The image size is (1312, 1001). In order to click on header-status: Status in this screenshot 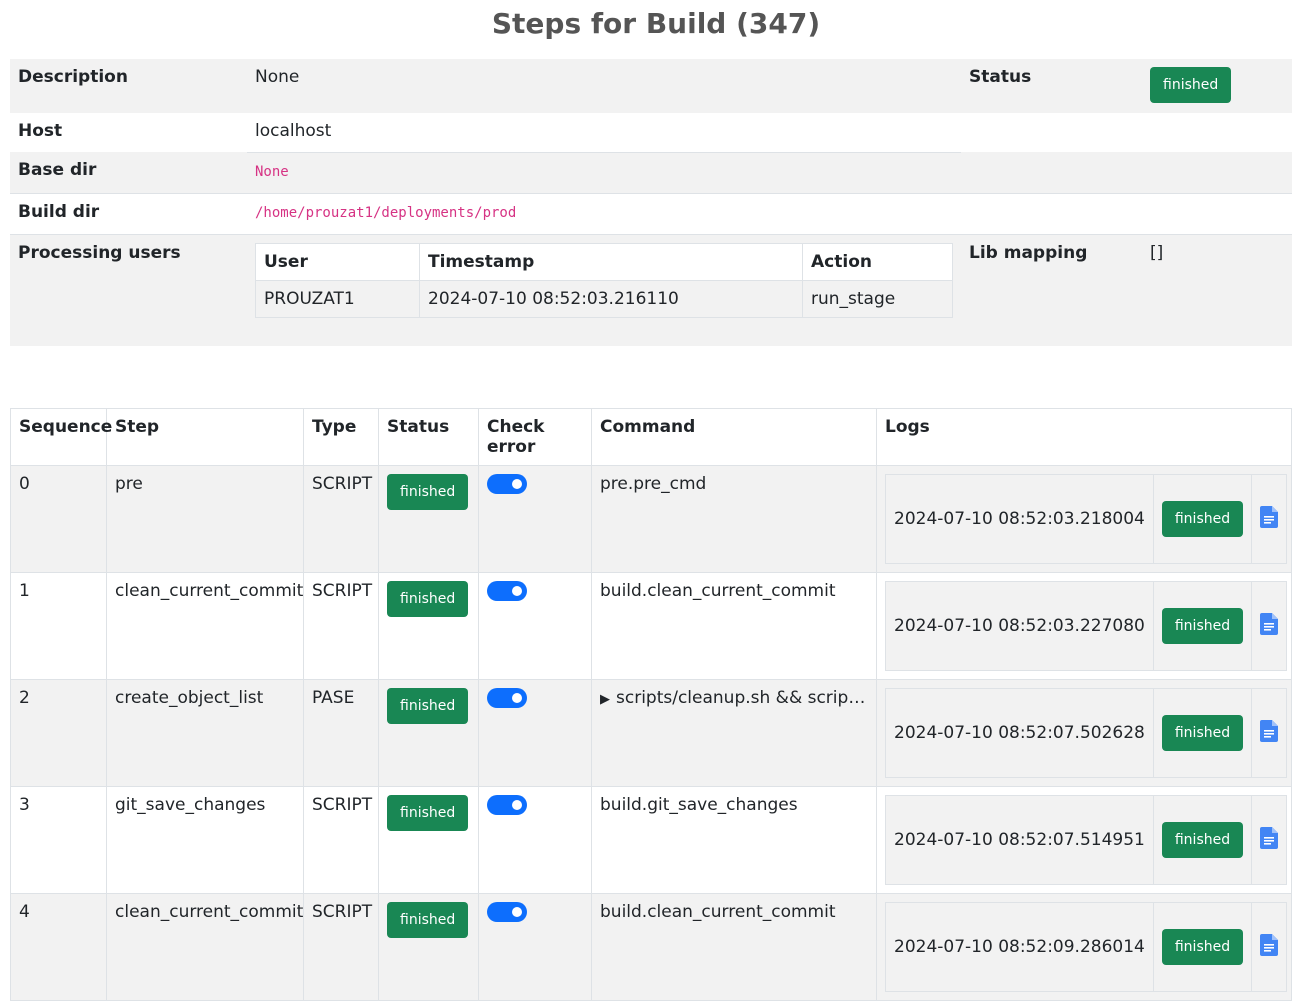, I will do `click(428, 437)`.